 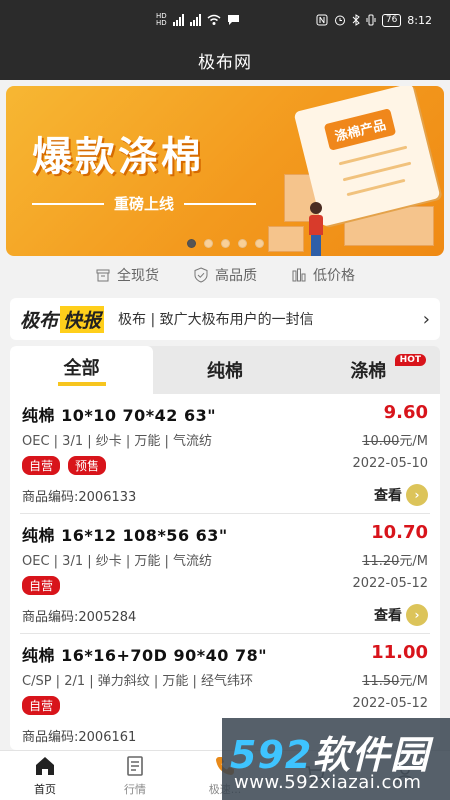 What do you see at coordinates (334, 276) in the screenshot?
I see `feature-label: 低价格` at bounding box center [334, 276].